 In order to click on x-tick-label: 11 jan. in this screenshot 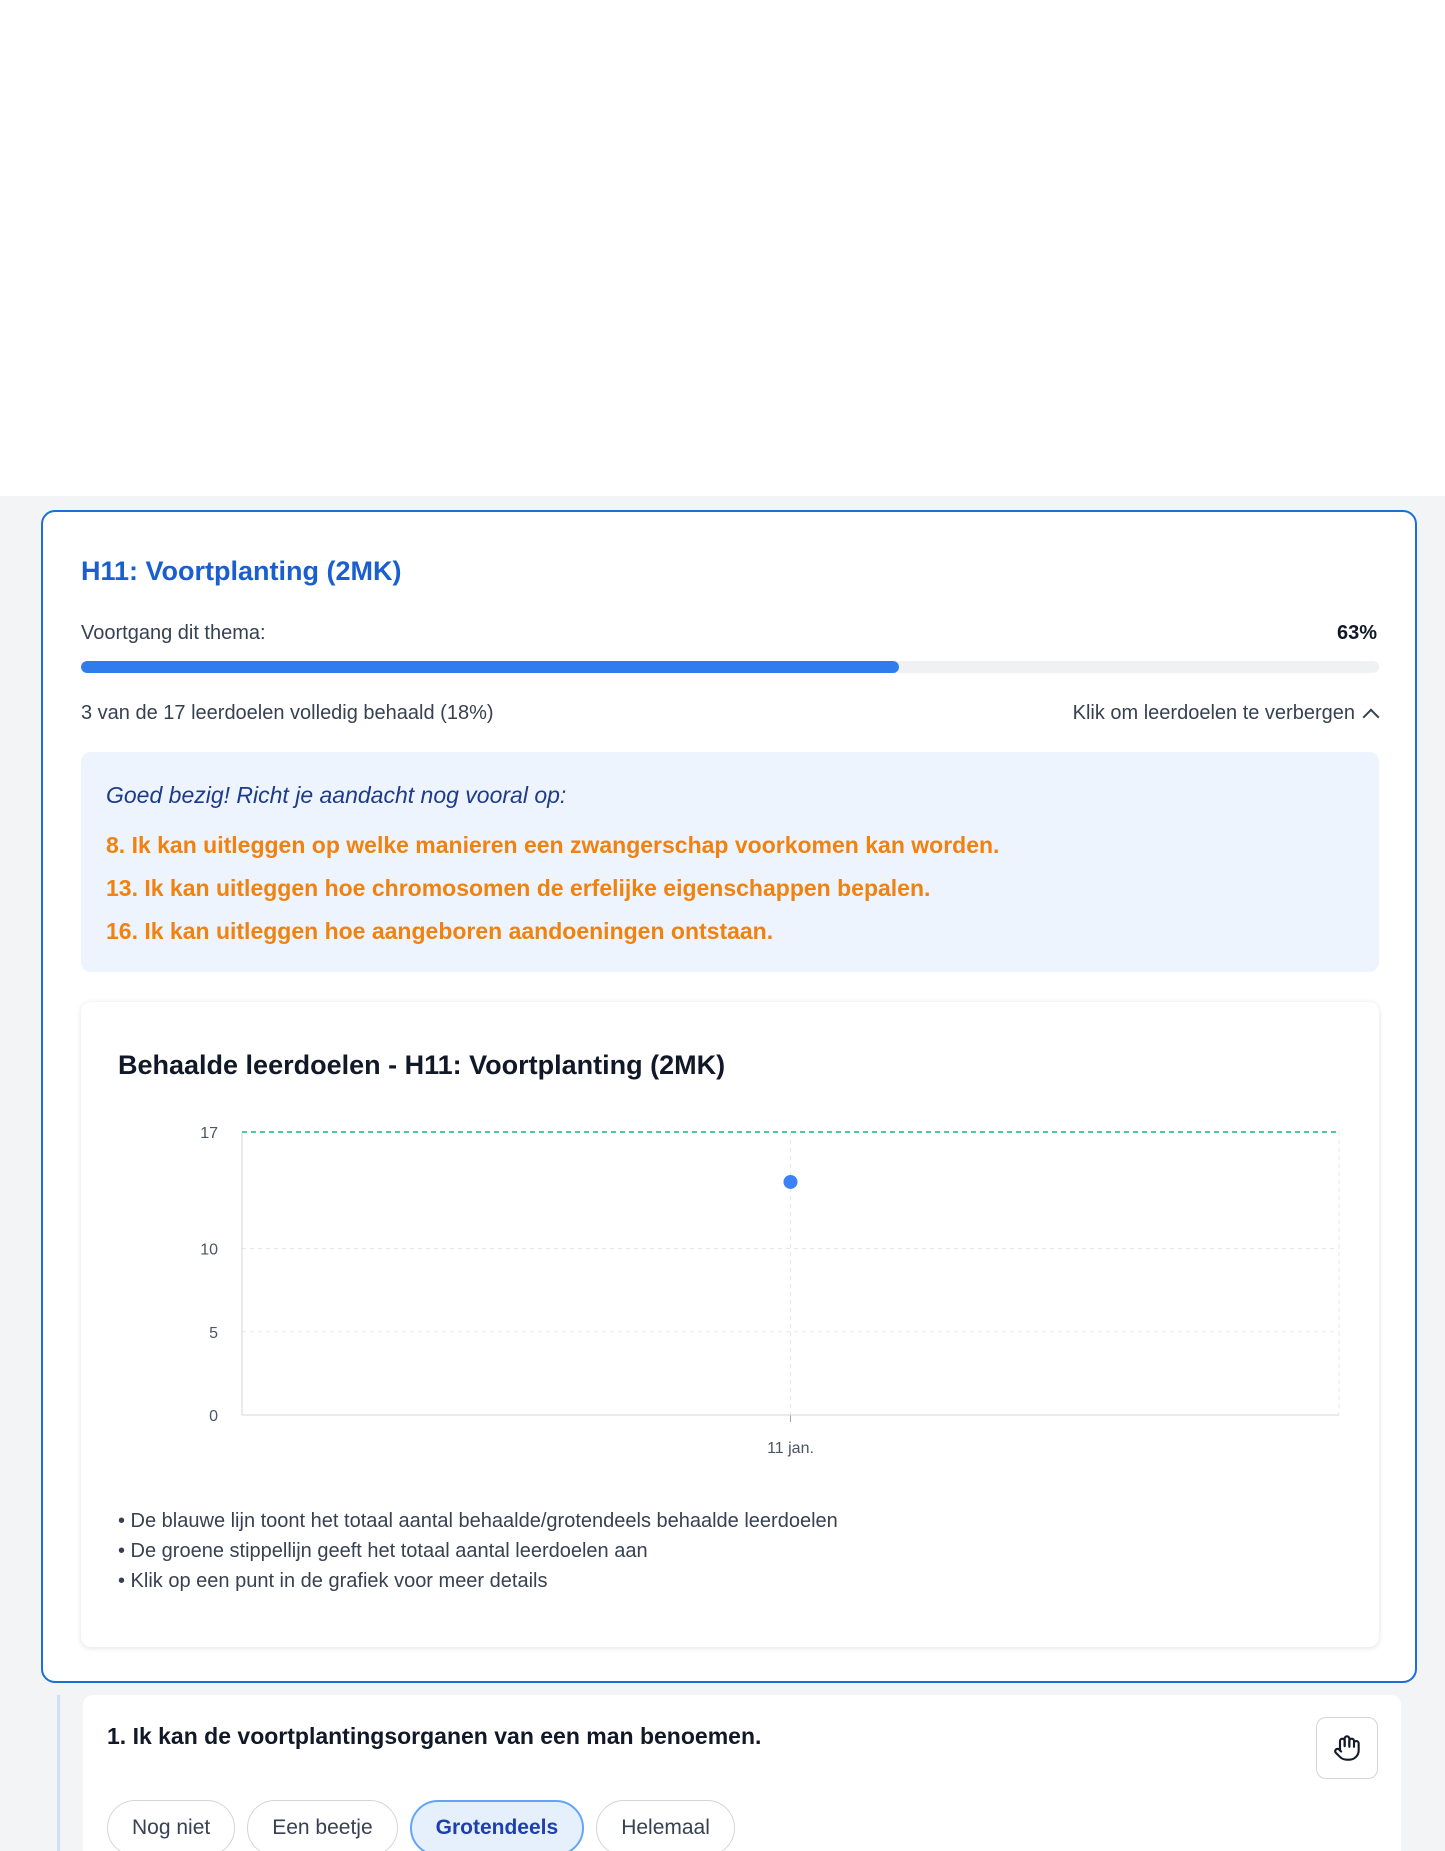, I will do `click(790, 1448)`.